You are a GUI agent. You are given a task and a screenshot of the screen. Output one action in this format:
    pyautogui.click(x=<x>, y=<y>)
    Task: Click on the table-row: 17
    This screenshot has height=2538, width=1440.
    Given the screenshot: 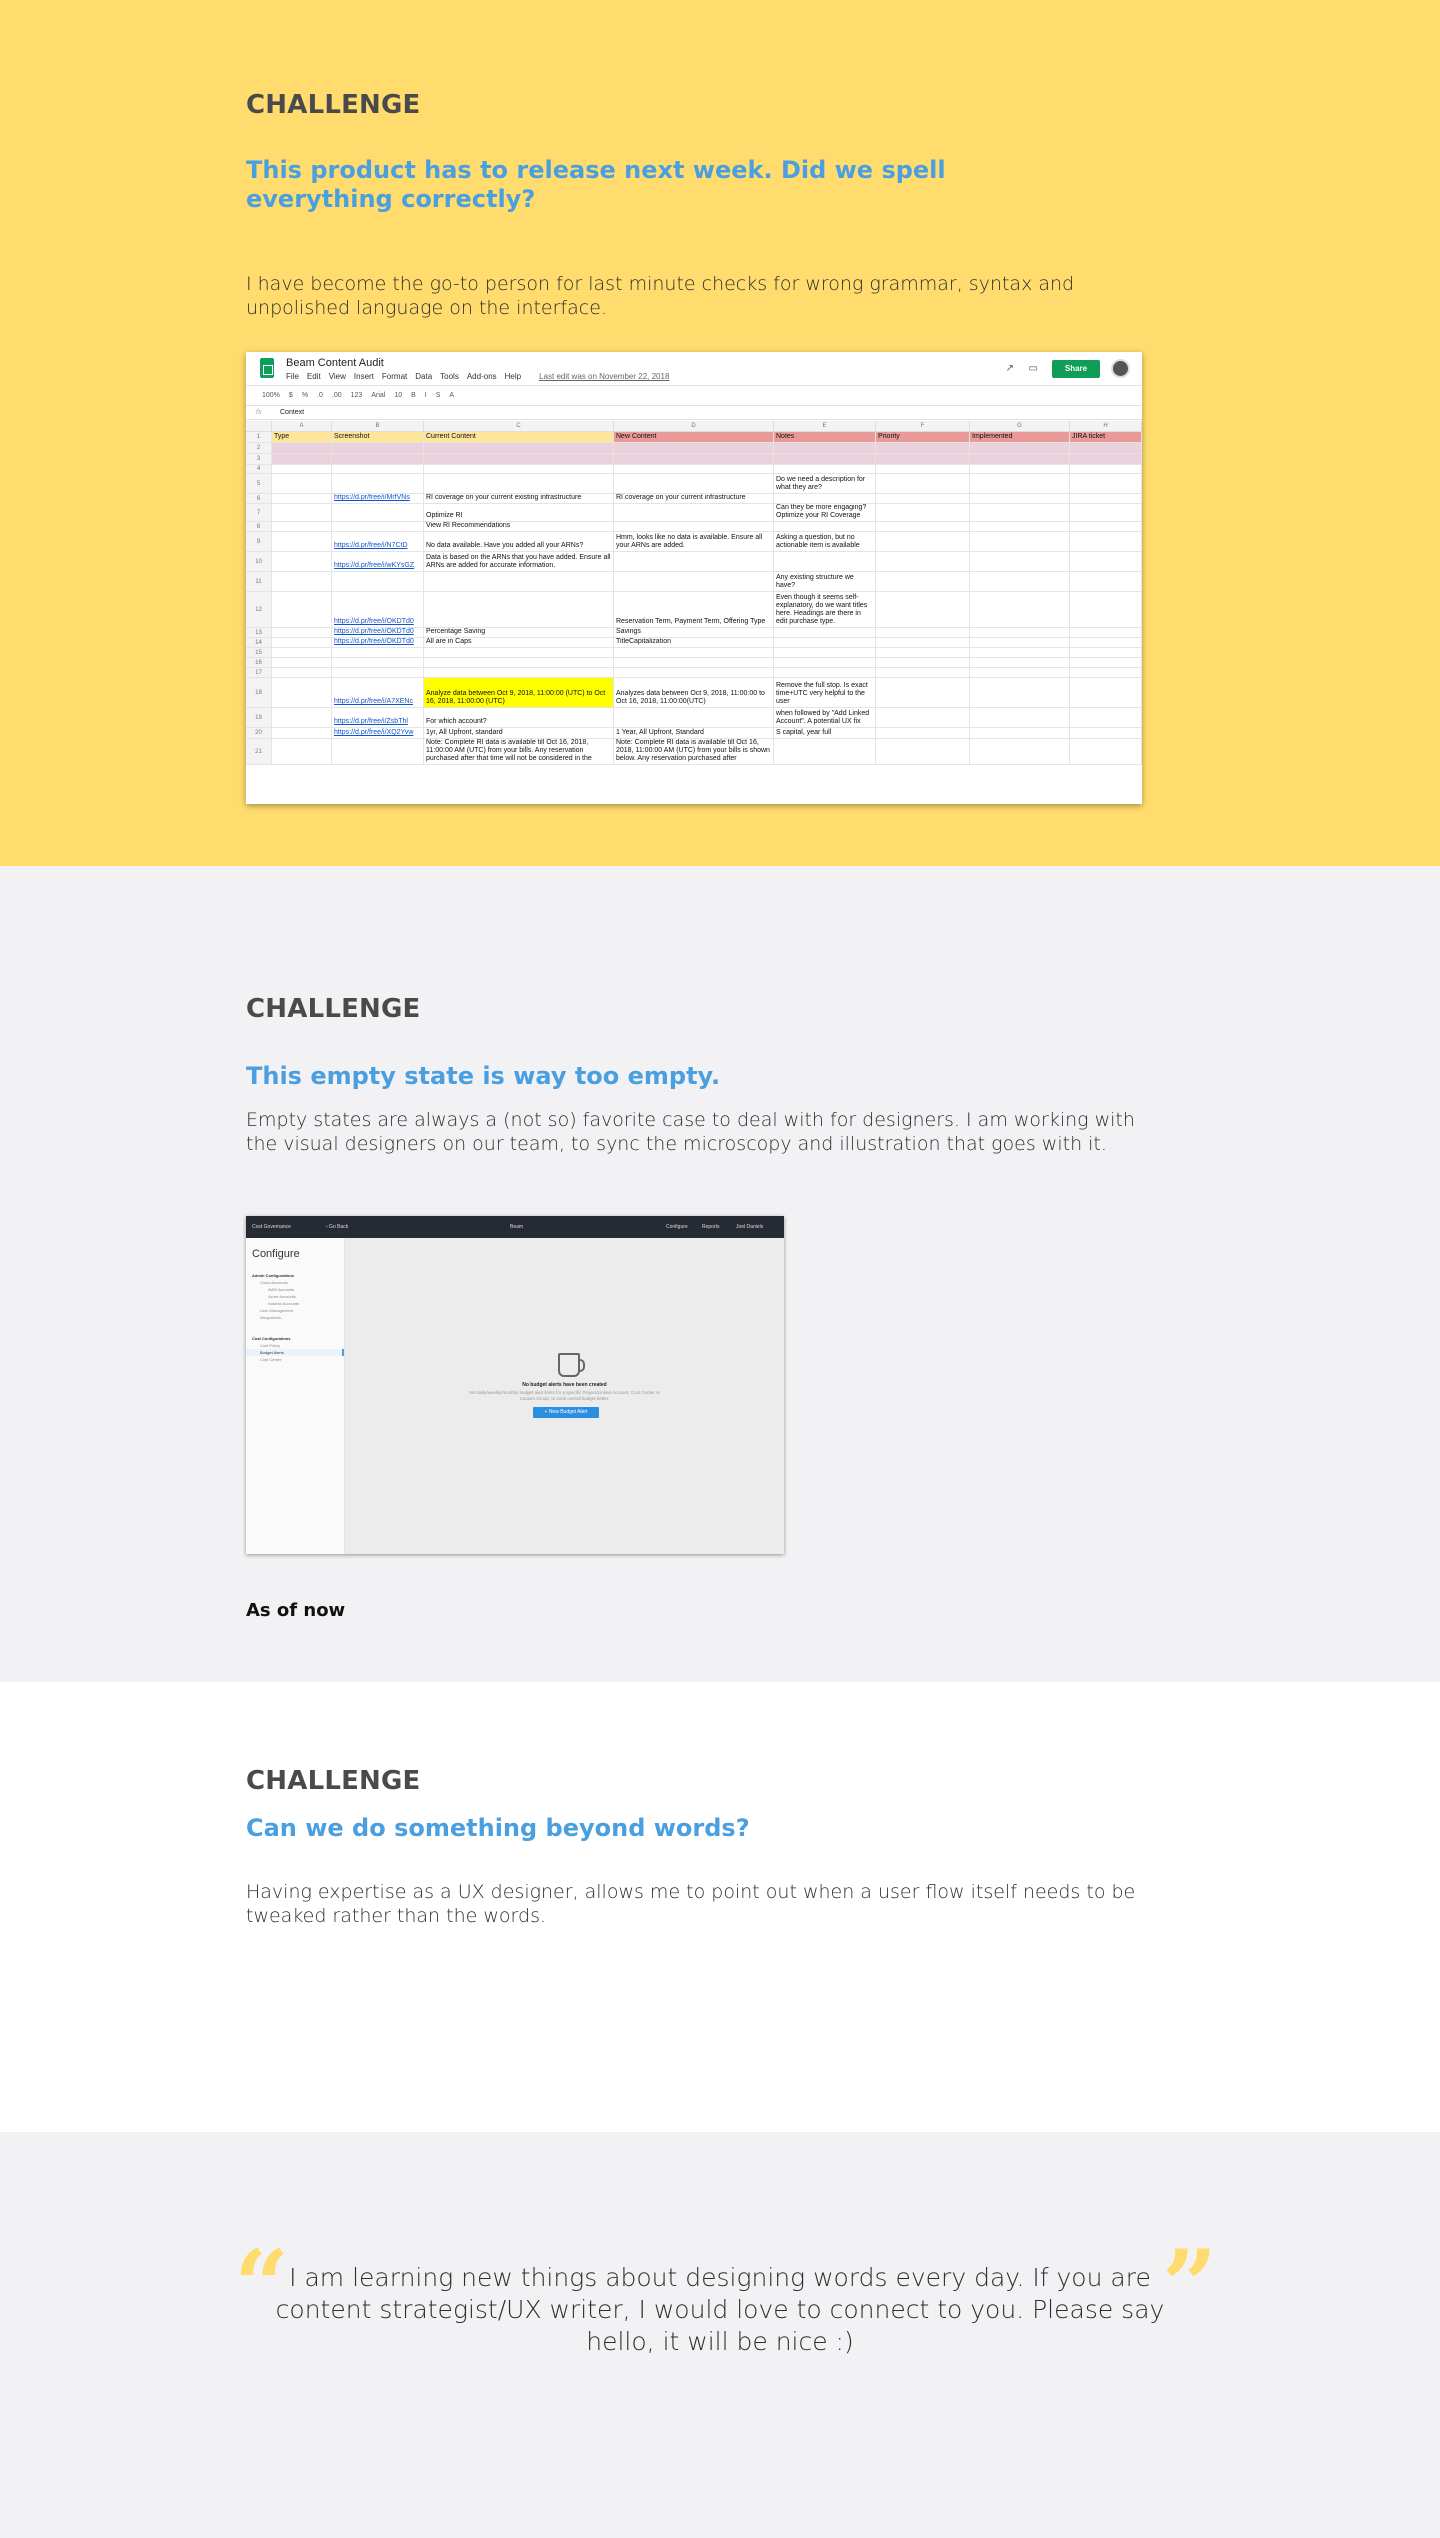 What is the action you would take?
    pyautogui.click(x=694, y=673)
    